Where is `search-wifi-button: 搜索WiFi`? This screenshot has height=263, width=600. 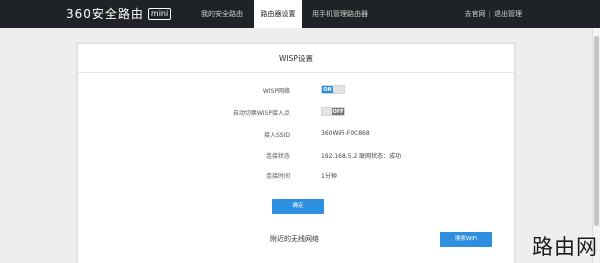
search-wifi-button: 搜索WiFi is located at coordinates (466, 239).